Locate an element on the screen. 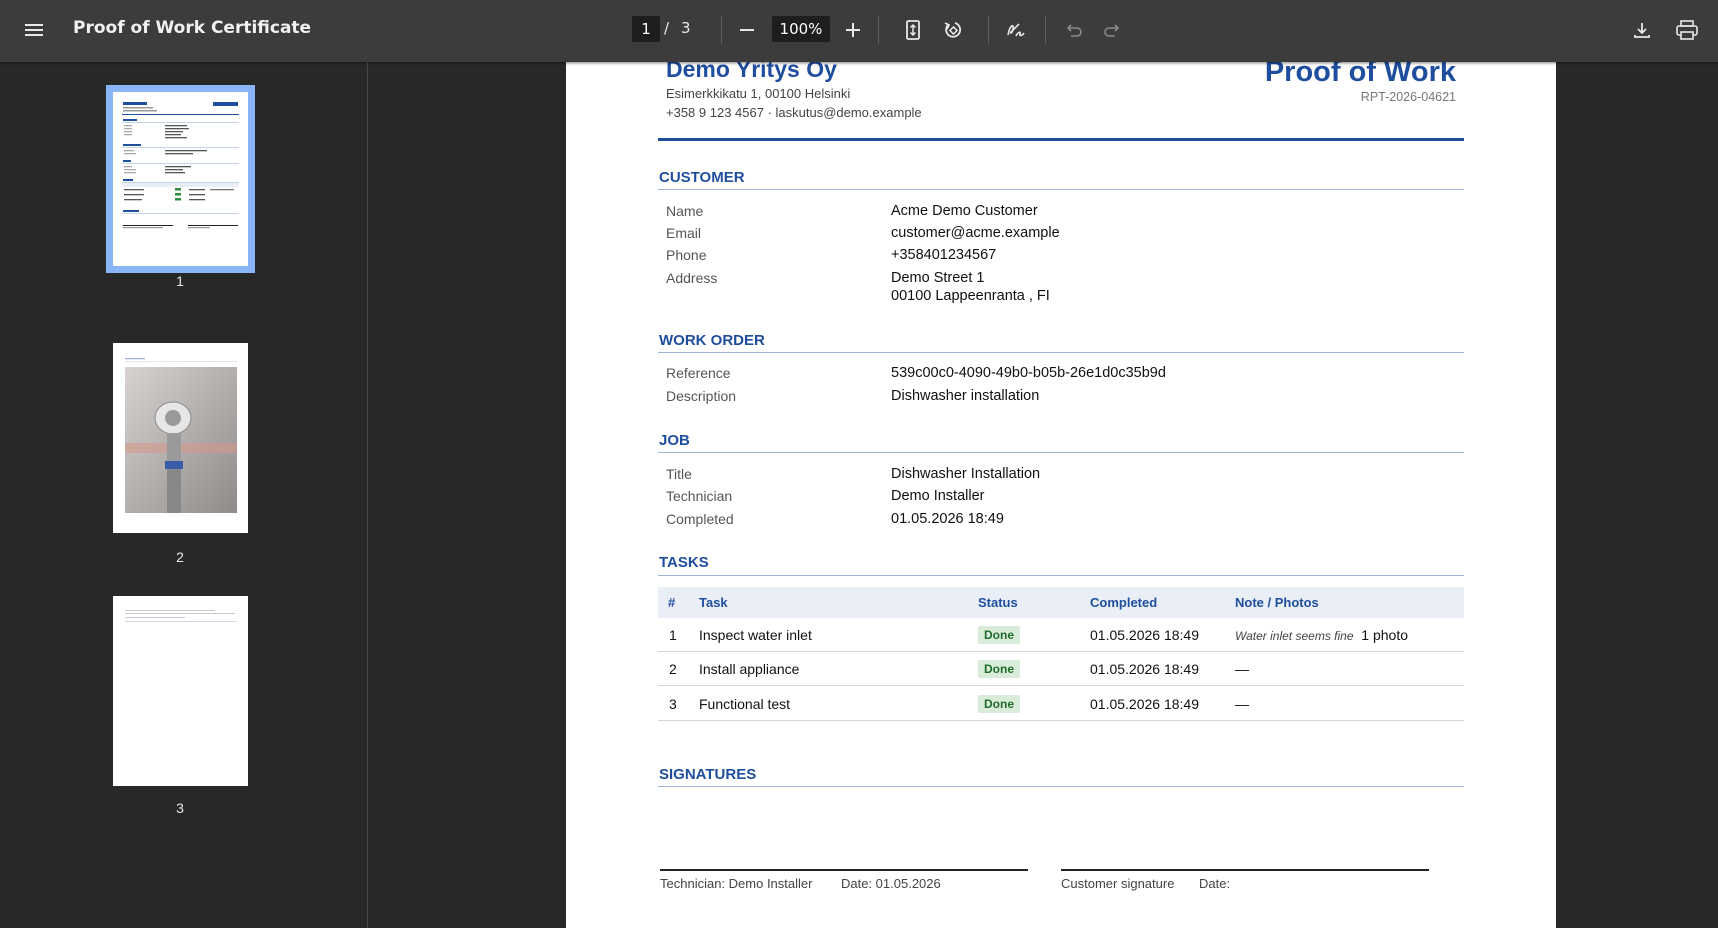 Image resolution: width=1718 pixels, height=928 pixels. technician-signature-label: Technician: Demo Installer is located at coordinates (736, 883).